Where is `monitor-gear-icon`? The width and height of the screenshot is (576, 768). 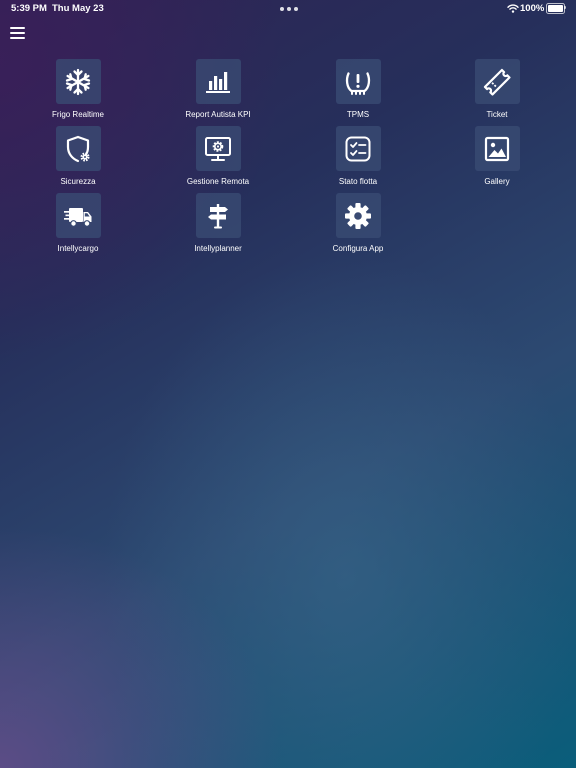 monitor-gear-icon is located at coordinates (218, 148).